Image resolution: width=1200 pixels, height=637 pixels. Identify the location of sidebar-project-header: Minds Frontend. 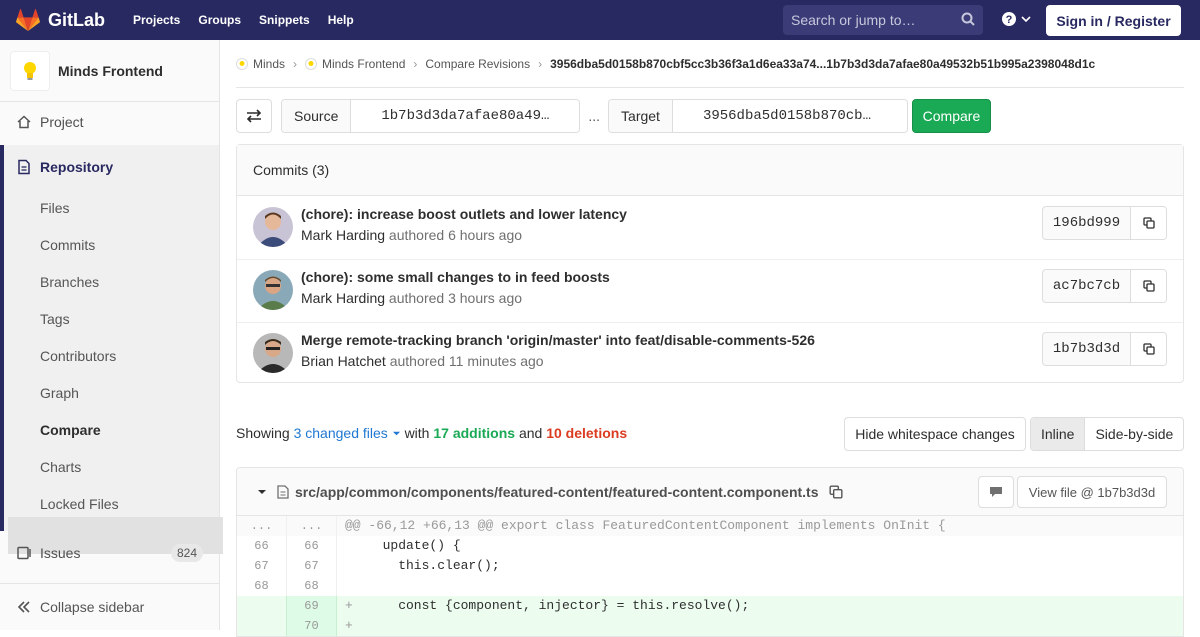
(109, 71).